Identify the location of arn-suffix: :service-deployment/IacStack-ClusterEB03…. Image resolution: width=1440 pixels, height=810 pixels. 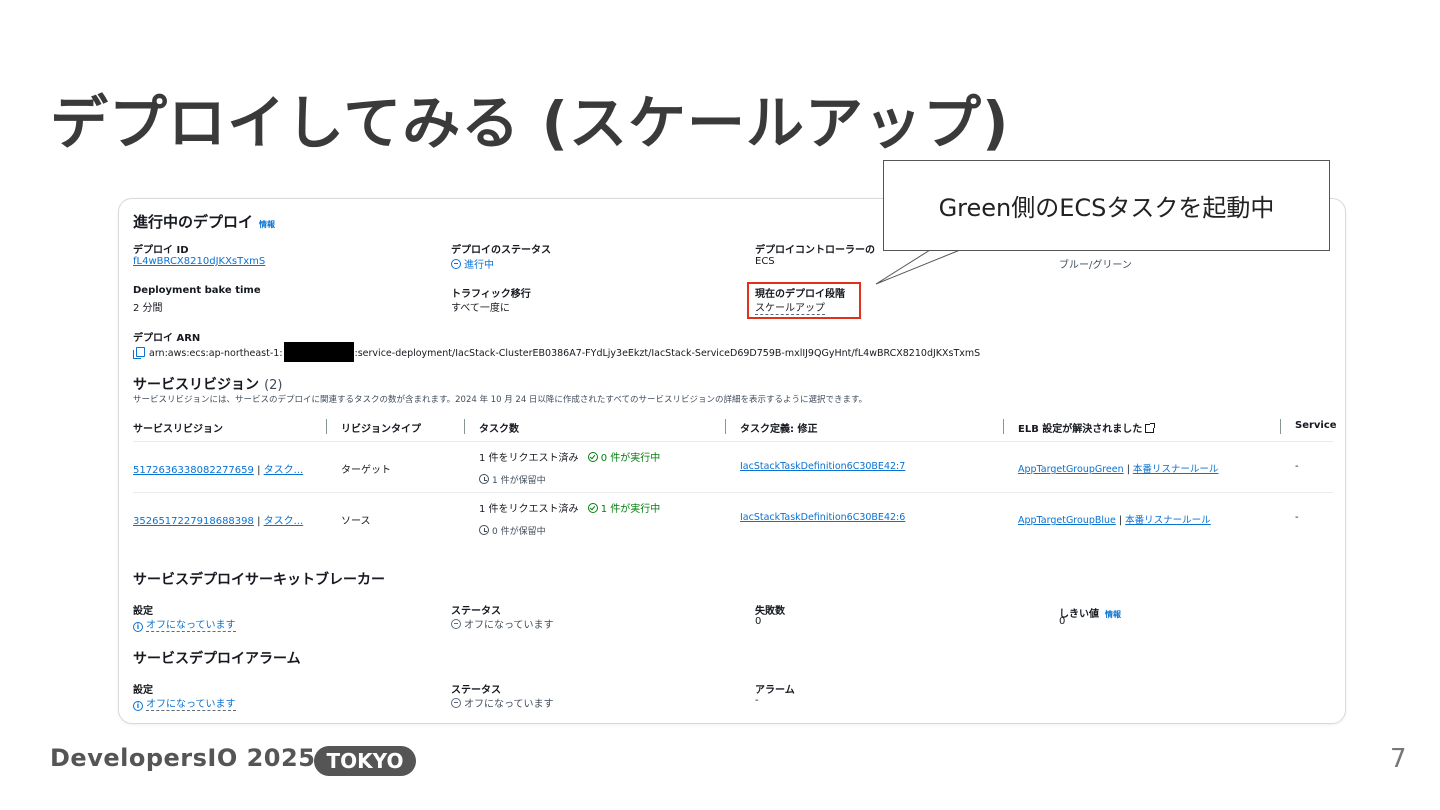
(667, 353).